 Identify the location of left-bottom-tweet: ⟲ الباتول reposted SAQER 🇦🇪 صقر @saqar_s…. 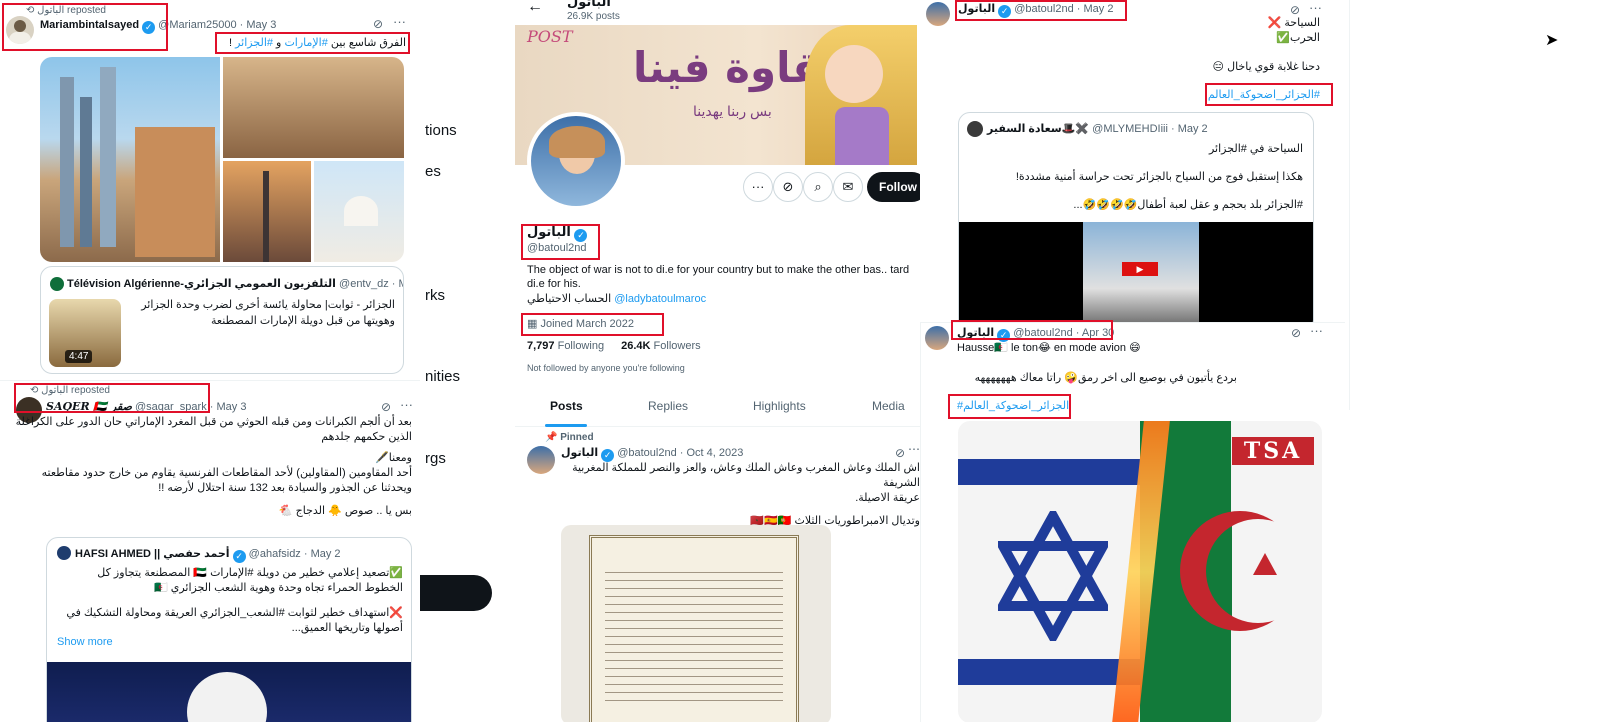
(210, 551).